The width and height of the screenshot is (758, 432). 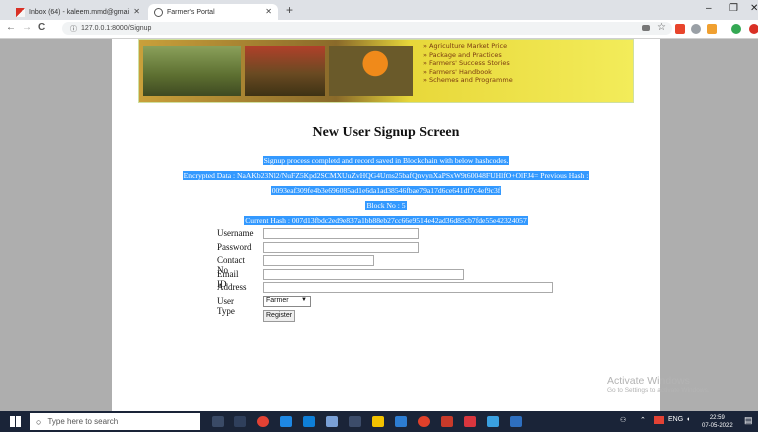 What do you see at coordinates (659, 420) in the screenshot?
I see `tray-app-icon` at bounding box center [659, 420].